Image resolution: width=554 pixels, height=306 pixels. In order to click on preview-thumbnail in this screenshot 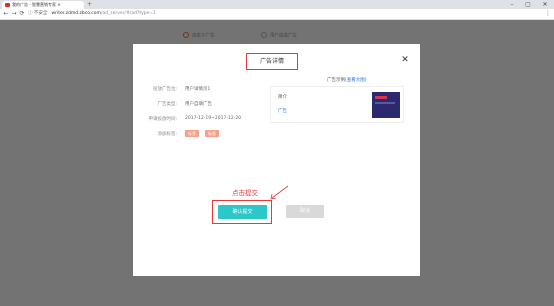, I will do `click(386, 105)`.